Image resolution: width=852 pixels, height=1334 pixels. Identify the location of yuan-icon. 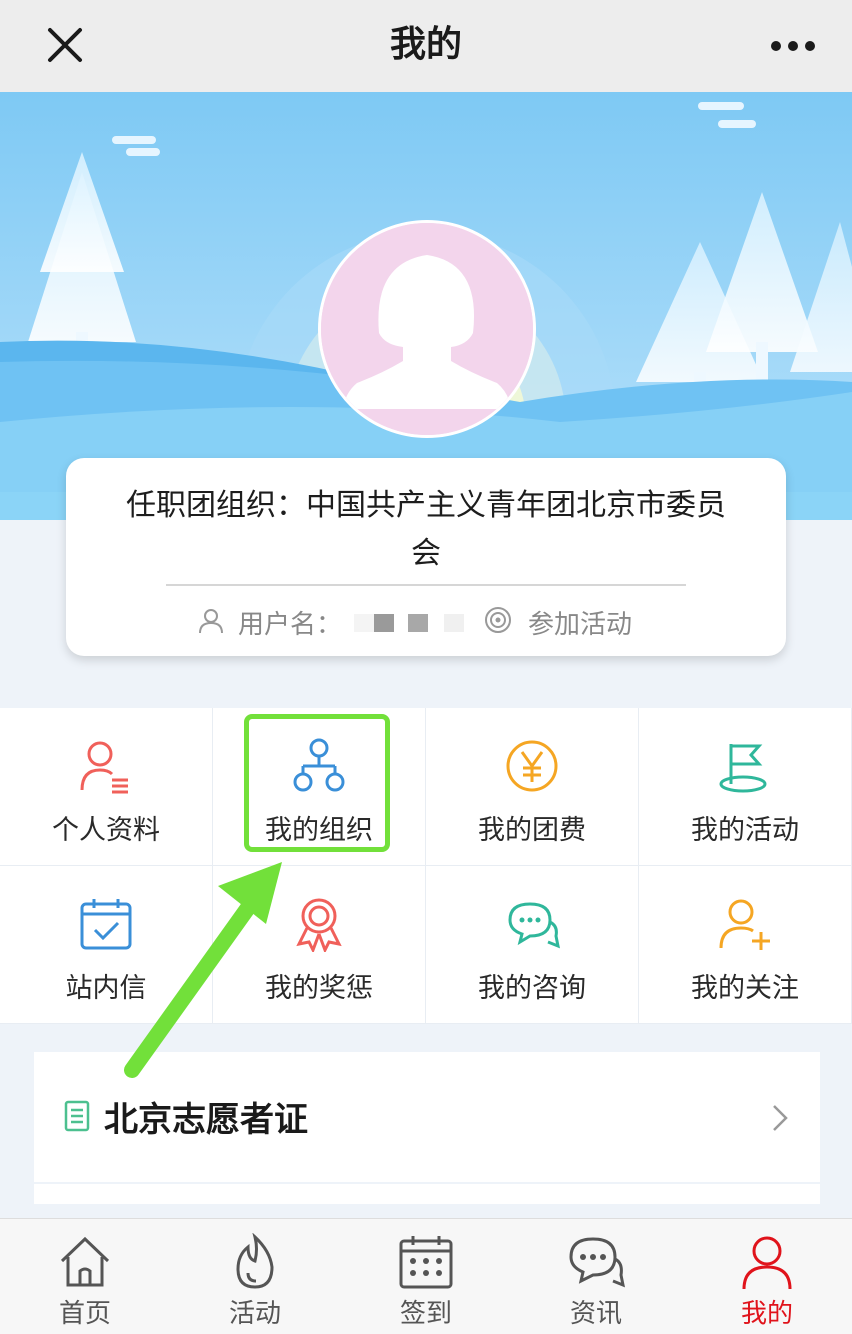
(532, 766).